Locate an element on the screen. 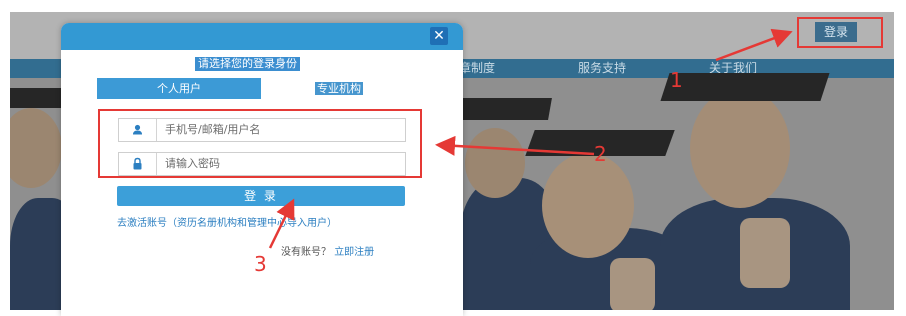  register-row: 没有账号？ 立即注册 is located at coordinates (327, 253).